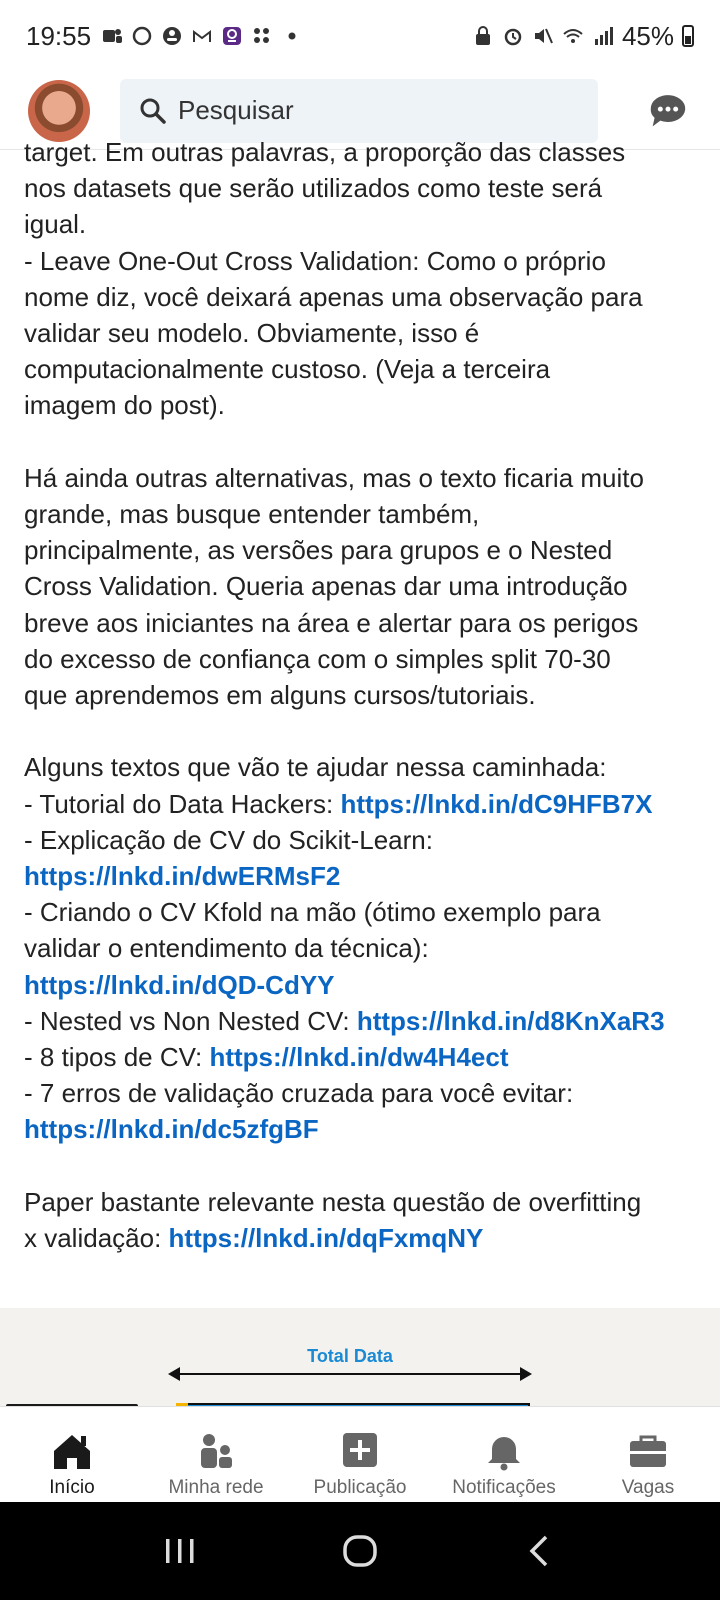 The width and height of the screenshot is (720, 1600). I want to click on message-icon, so click(668, 110).